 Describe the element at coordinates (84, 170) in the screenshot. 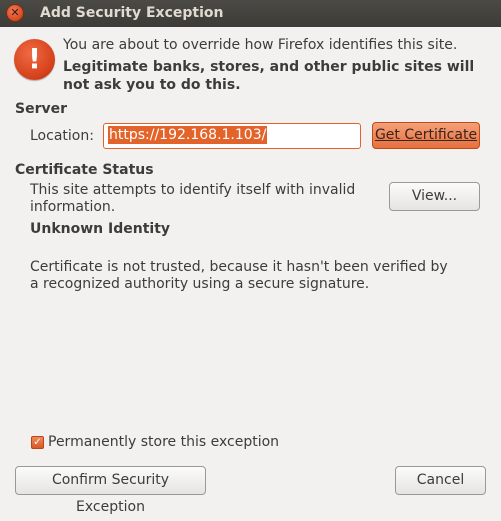

I see `certificate-status-heading: Certificate Status` at that location.